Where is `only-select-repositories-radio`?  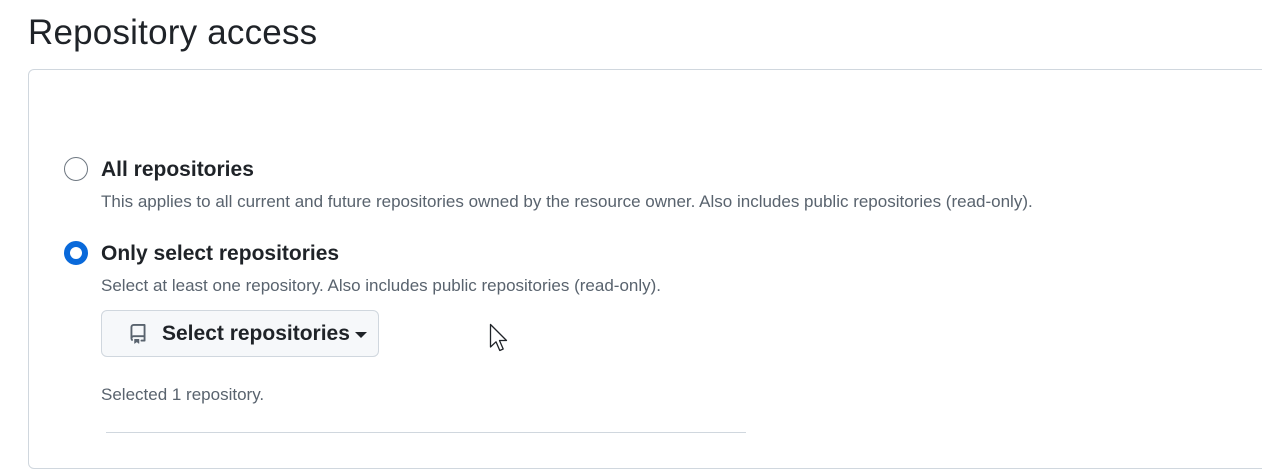
only-select-repositories-radio is located at coordinates (76, 253).